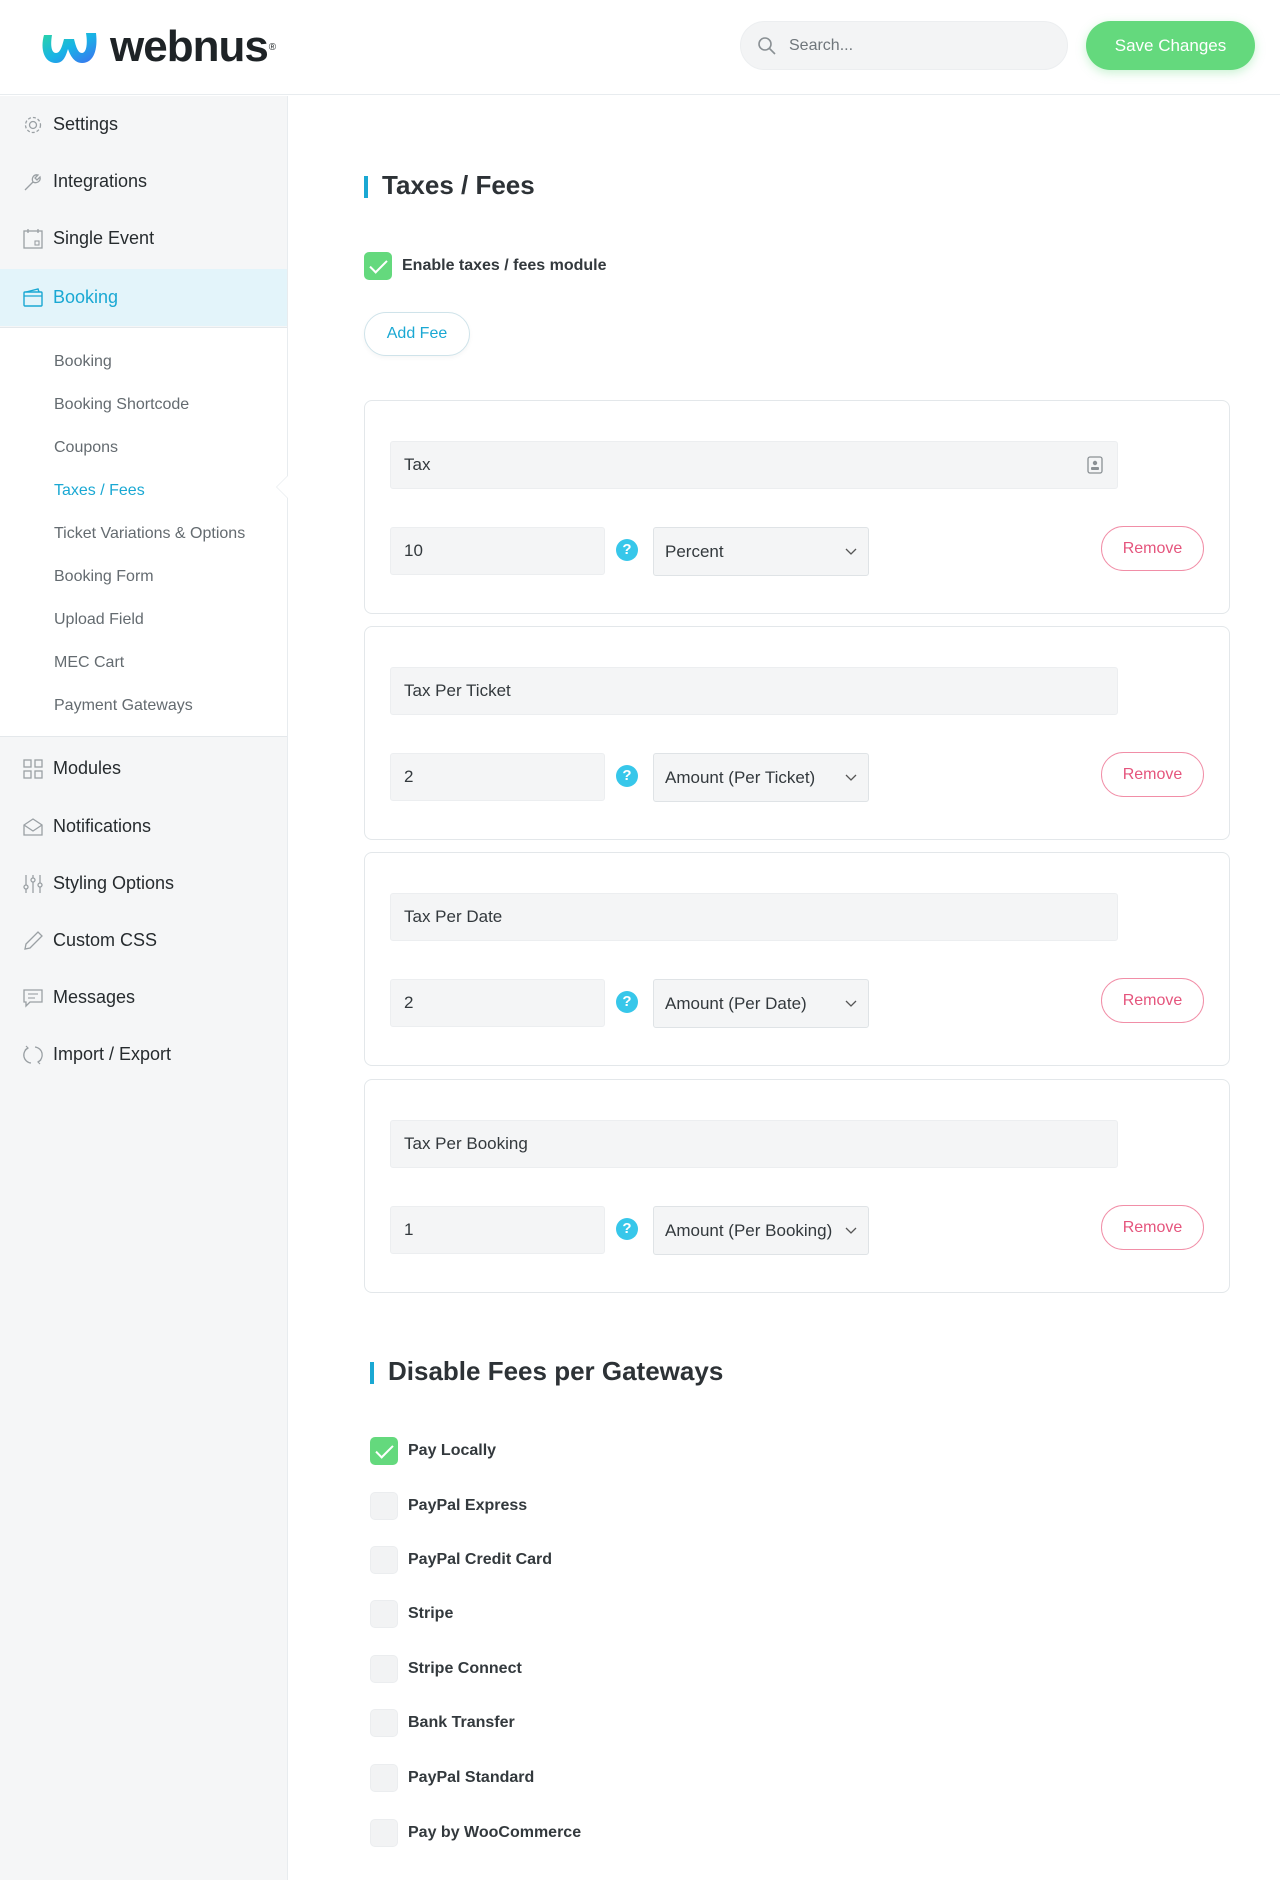  I want to click on envelope-icon, so click(33, 826).